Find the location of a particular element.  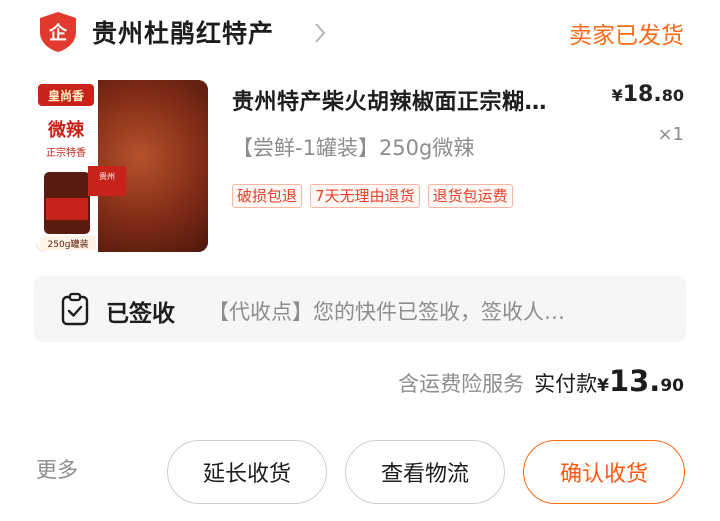

store-logo-text: 企 is located at coordinates (58, 33).